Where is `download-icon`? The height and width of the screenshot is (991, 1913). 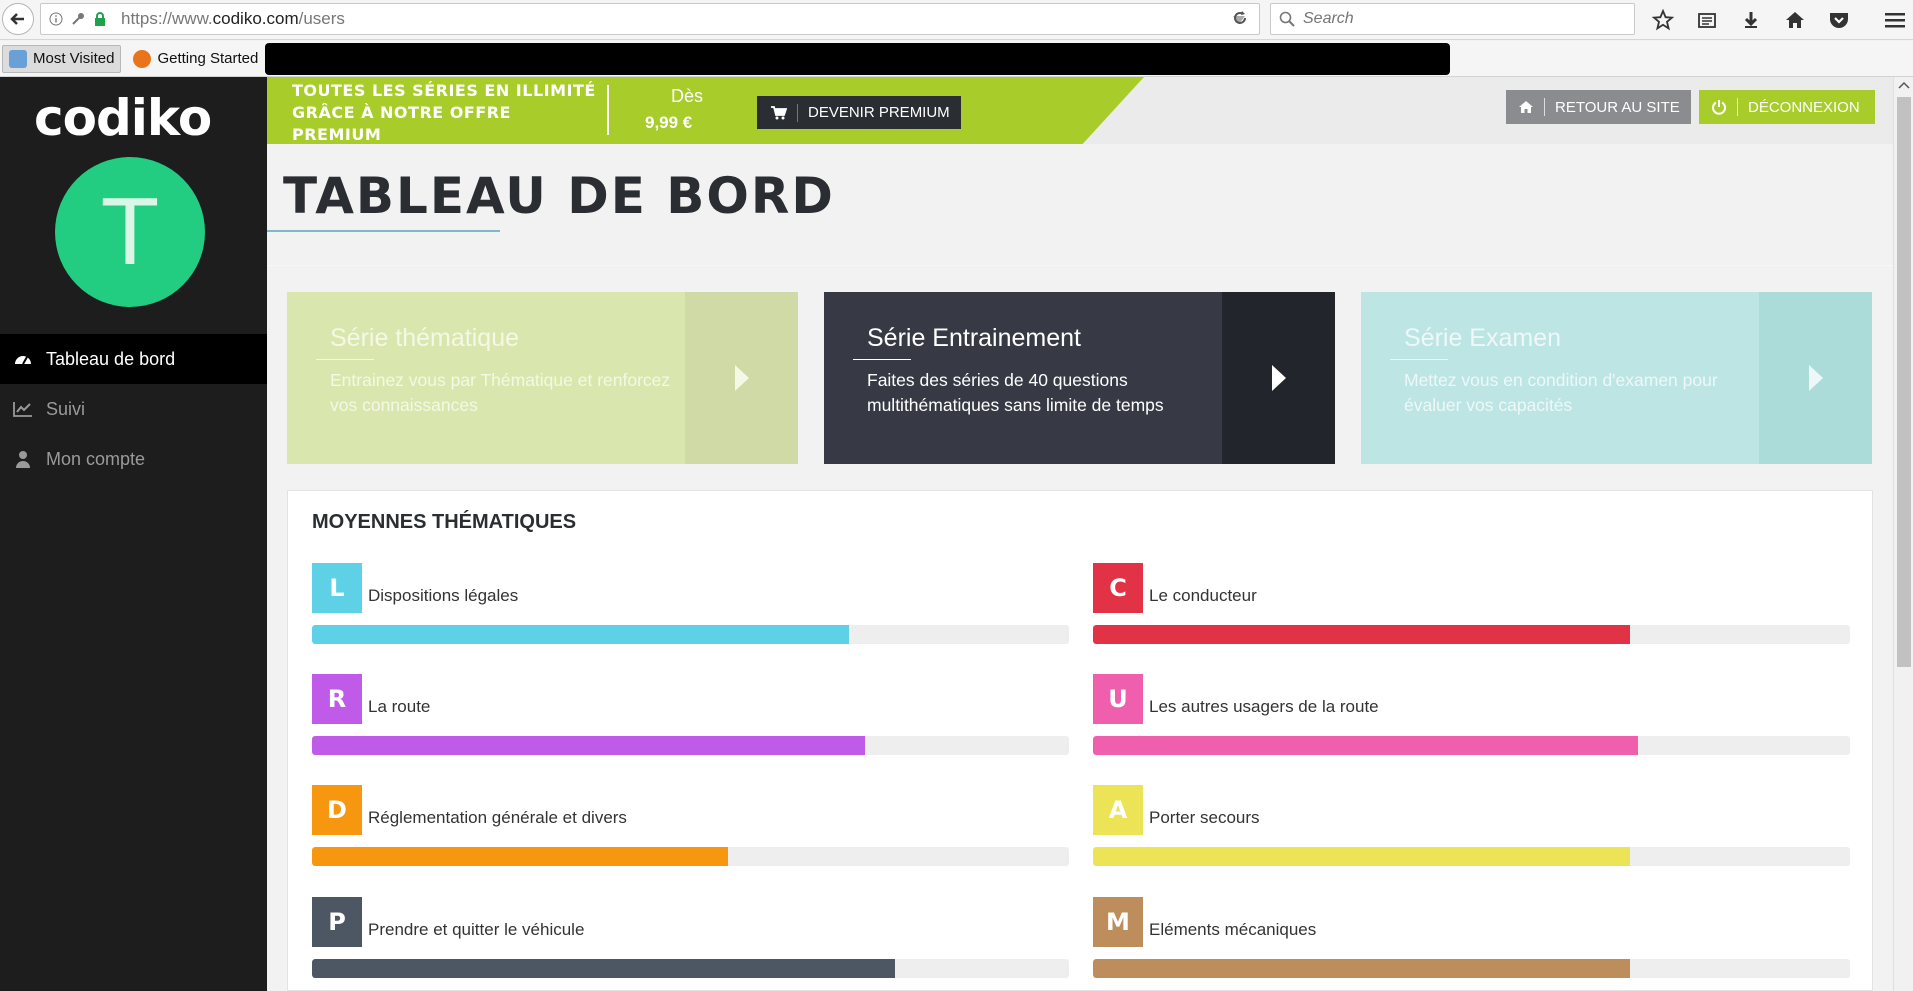
download-icon is located at coordinates (1751, 20).